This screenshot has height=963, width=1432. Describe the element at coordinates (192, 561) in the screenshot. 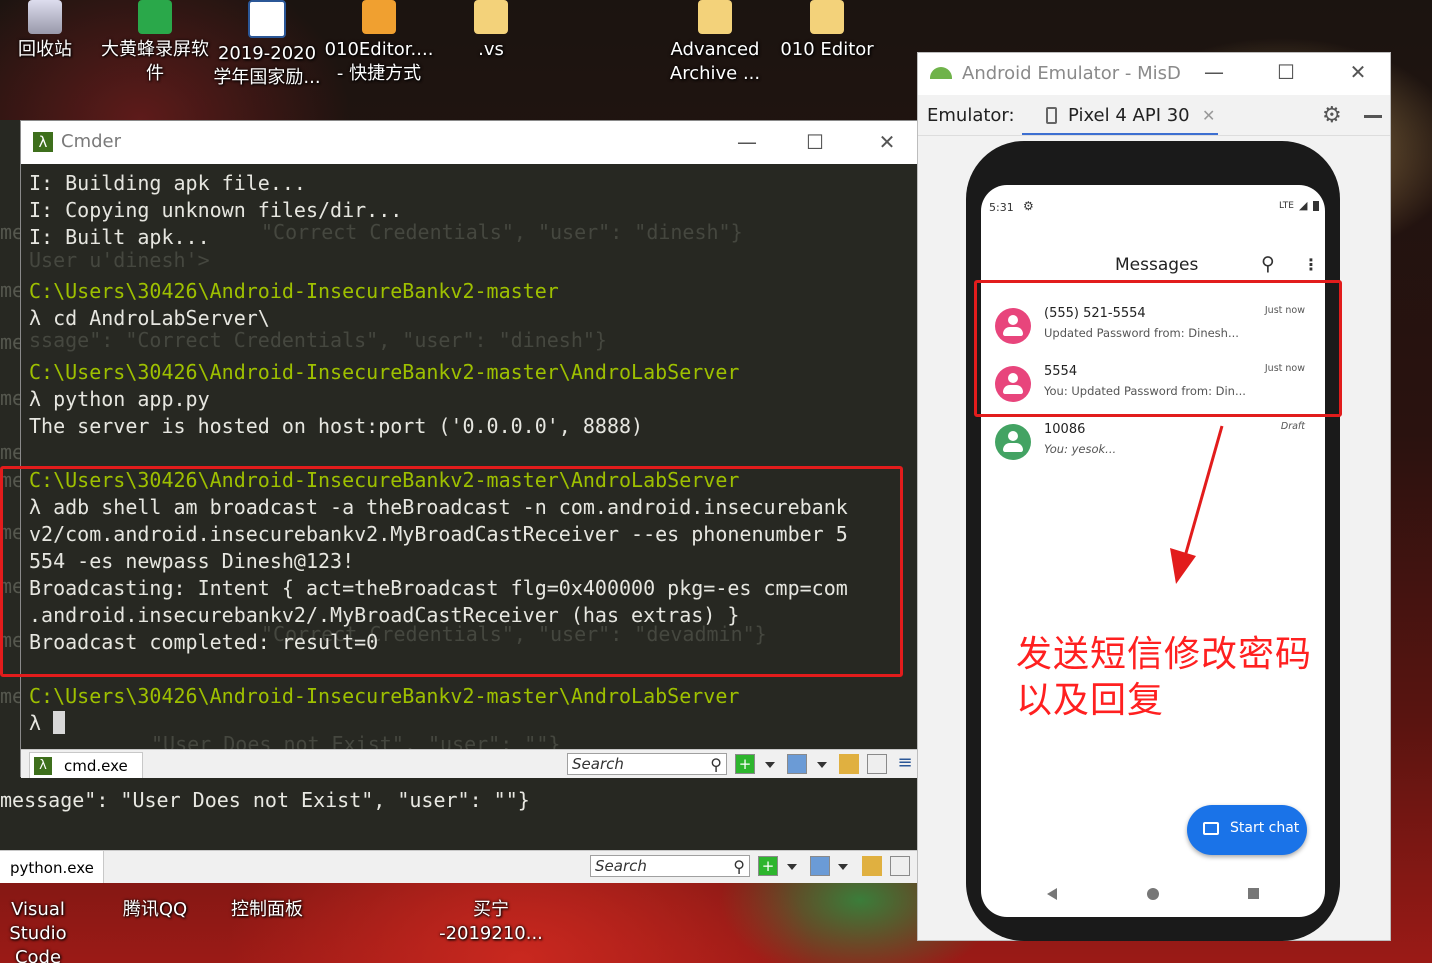

I see `terminal-line: 554 -es newpass Dinesh@123!` at that location.